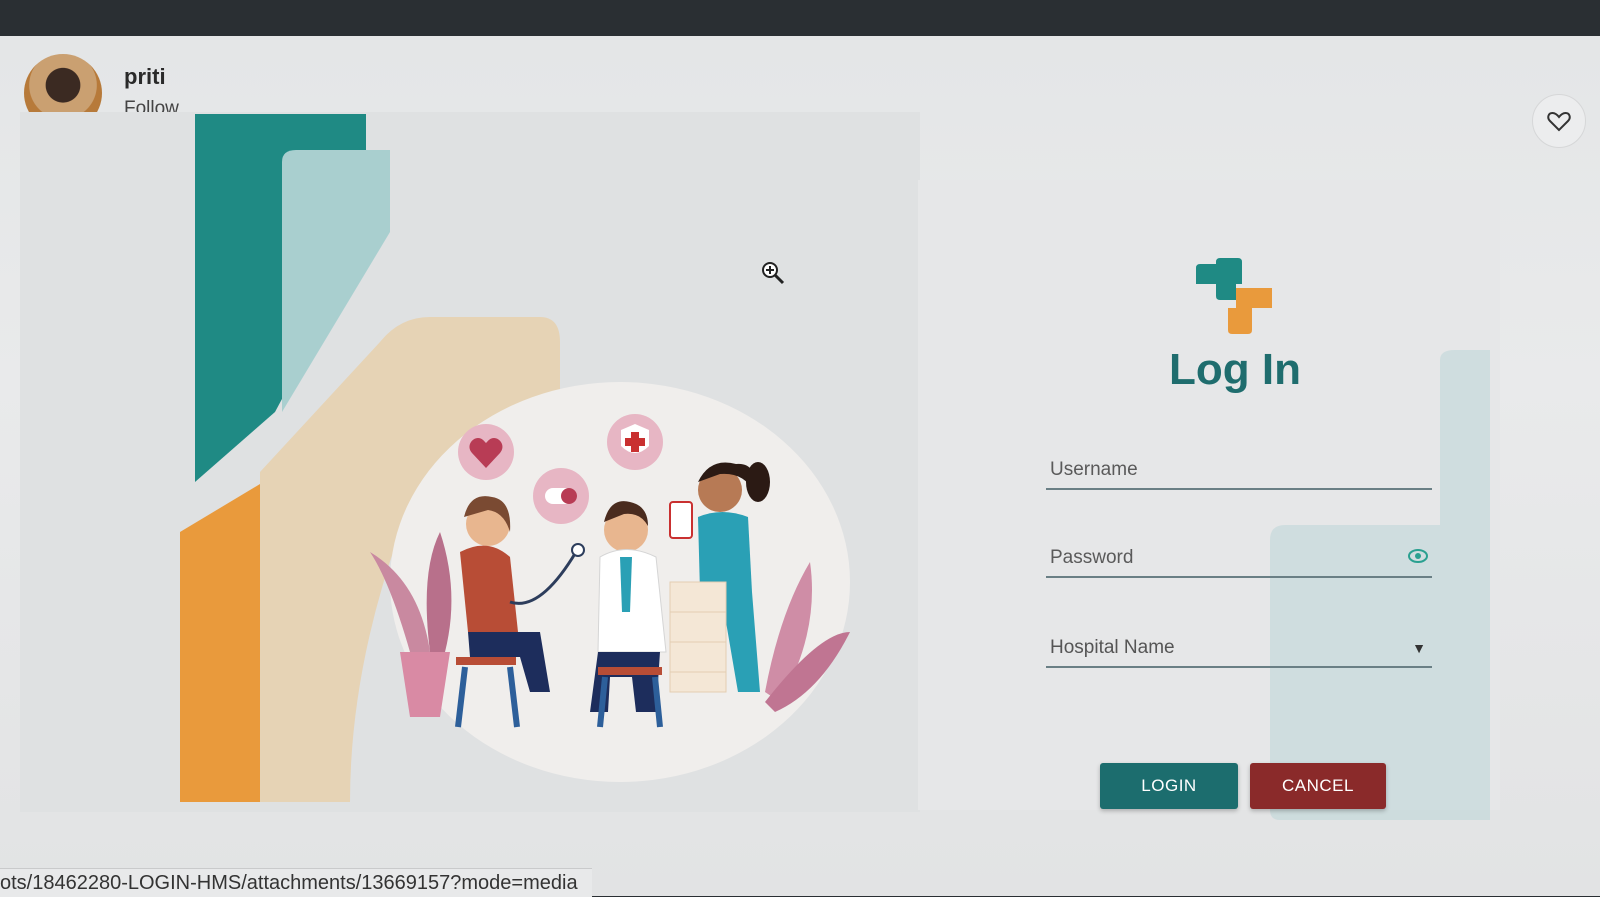  What do you see at coordinates (1419, 648) in the screenshot?
I see `chevron-down-icon: ▼` at bounding box center [1419, 648].